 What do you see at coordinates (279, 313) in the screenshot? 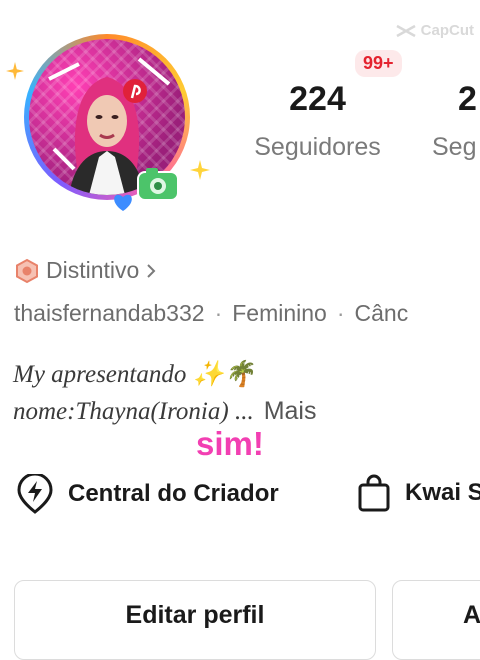
I see `gender: Feminino` at bounding box center [279, 313].